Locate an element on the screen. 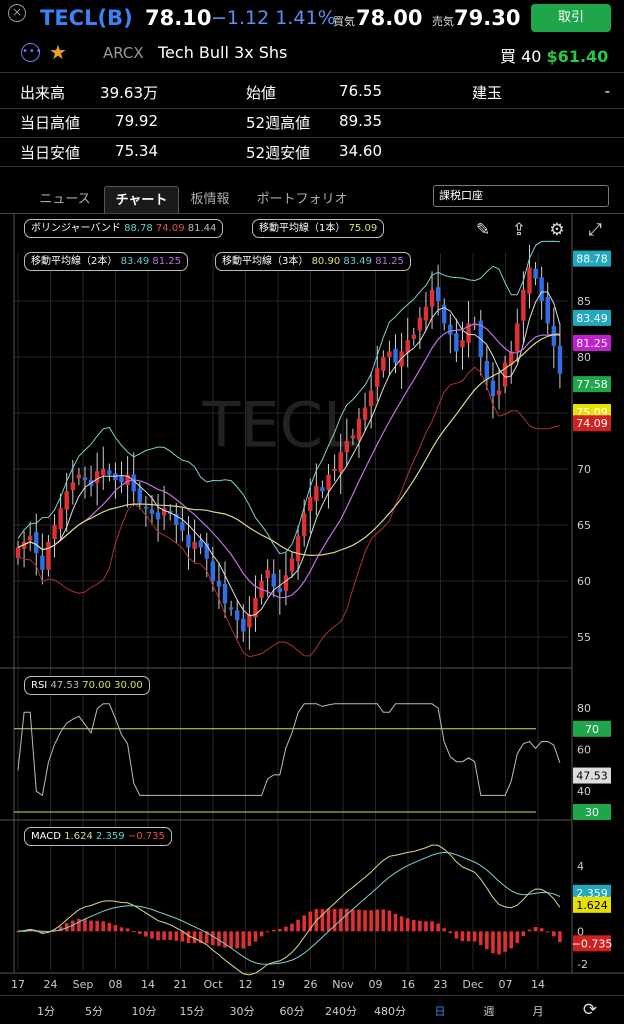 The width and height of the screenshot is (624, 1024). timeframe-7: 480分 is located at coordinates (390, 1011).